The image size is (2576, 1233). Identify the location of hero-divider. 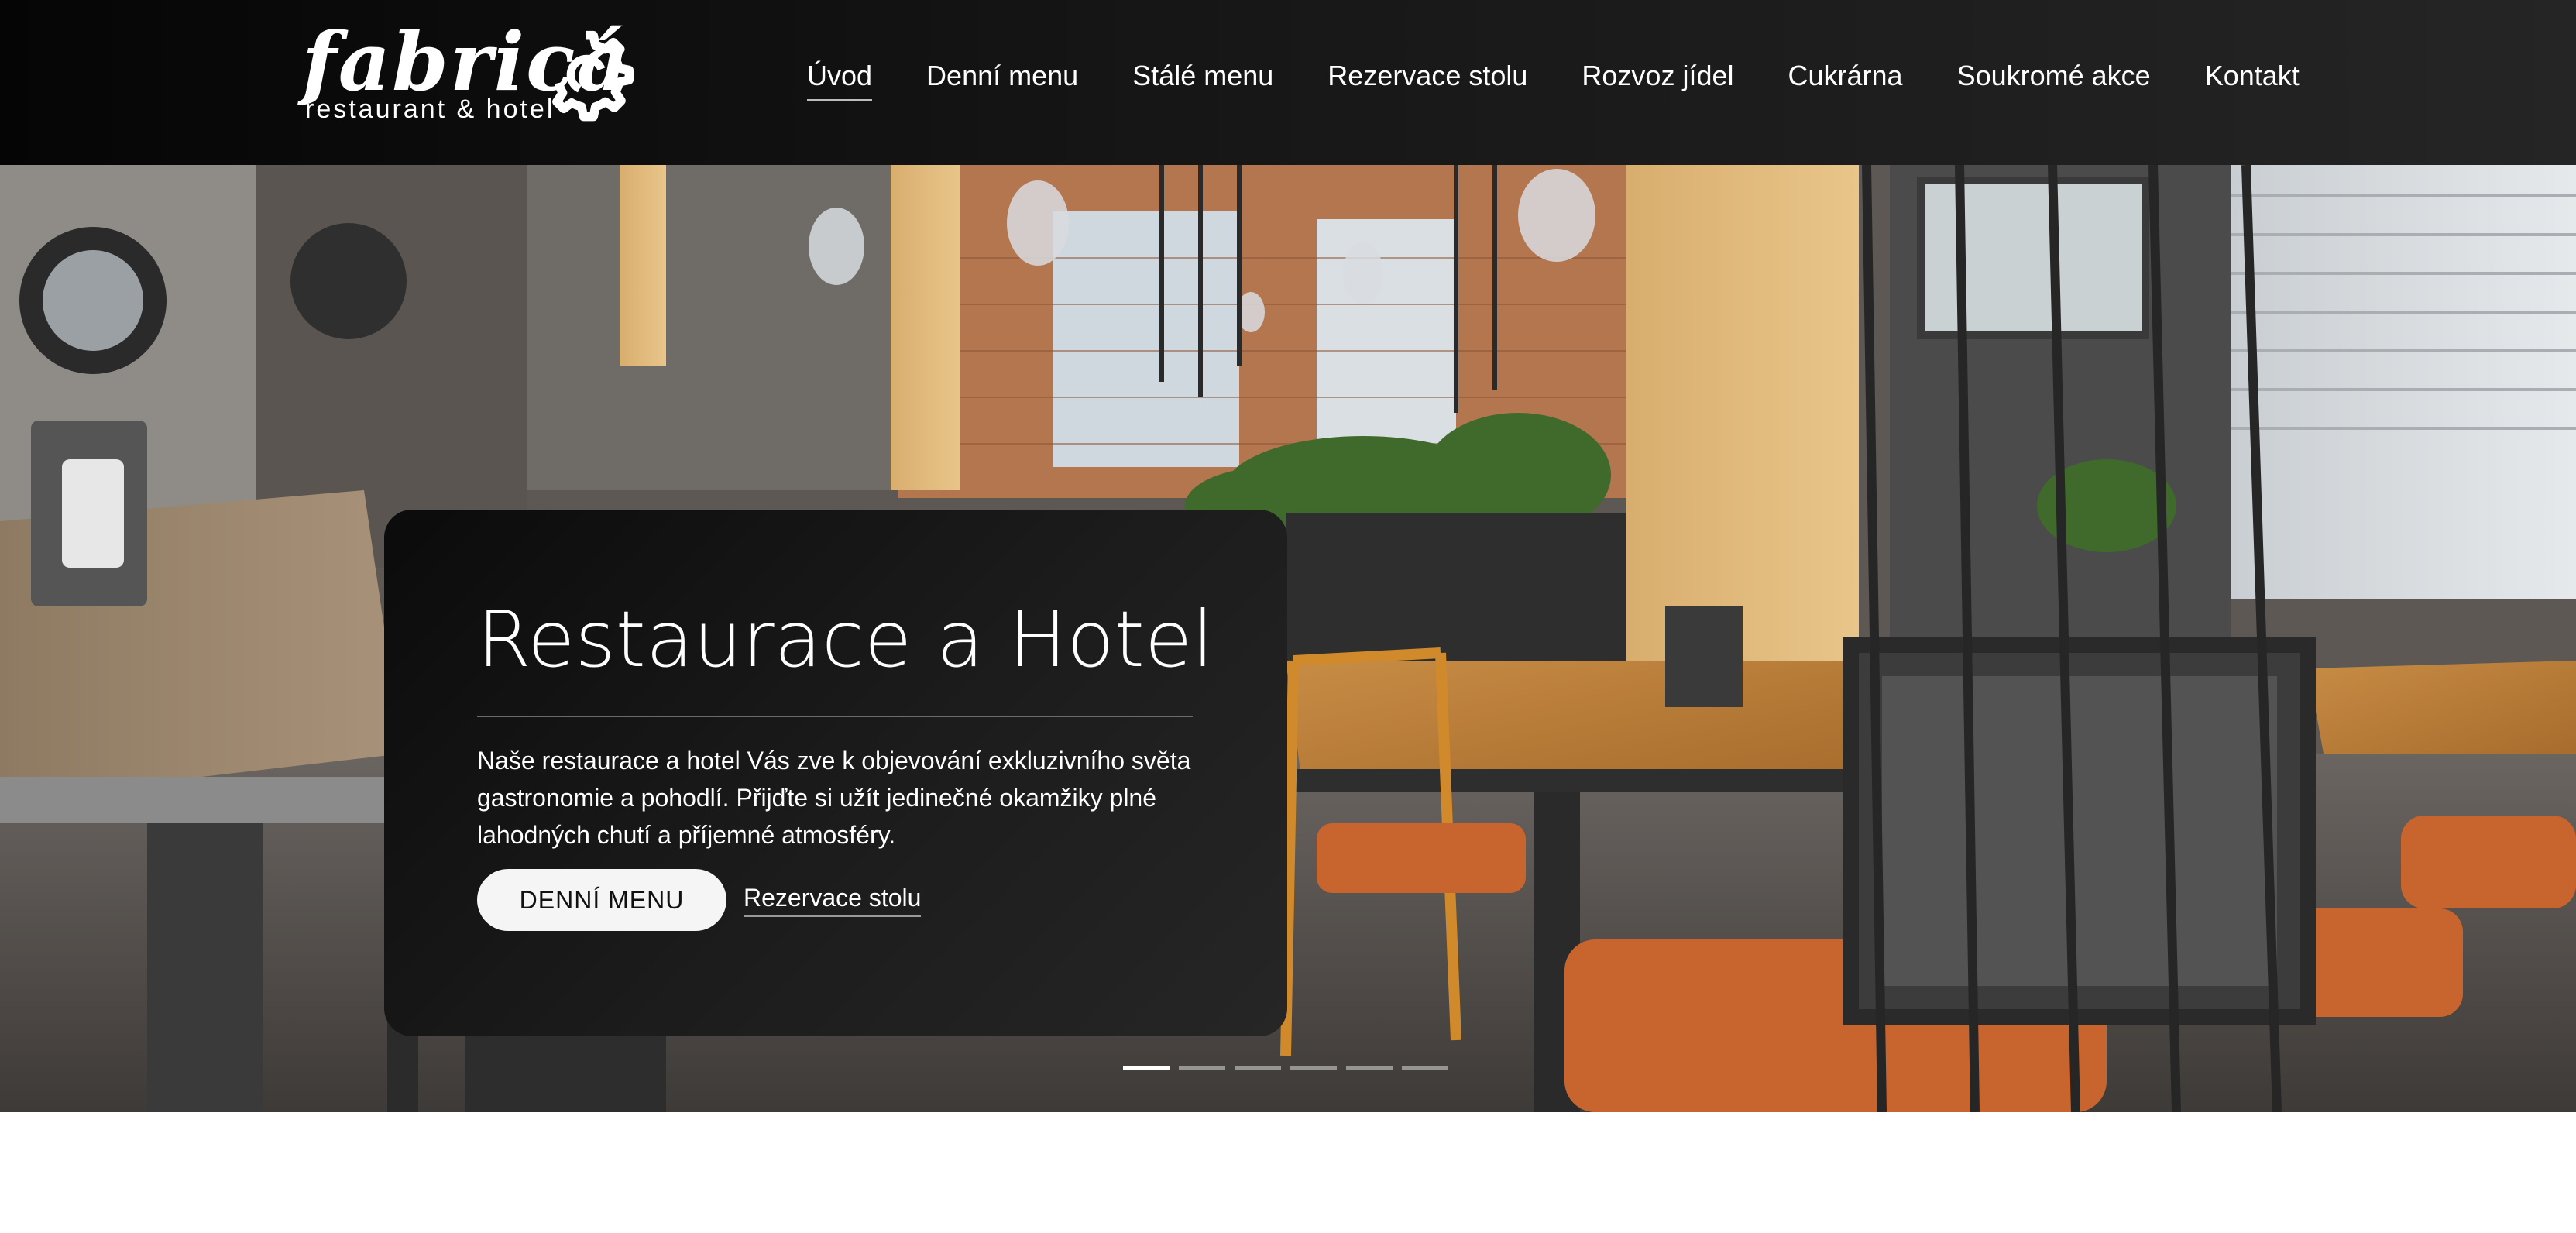
(835, 716).